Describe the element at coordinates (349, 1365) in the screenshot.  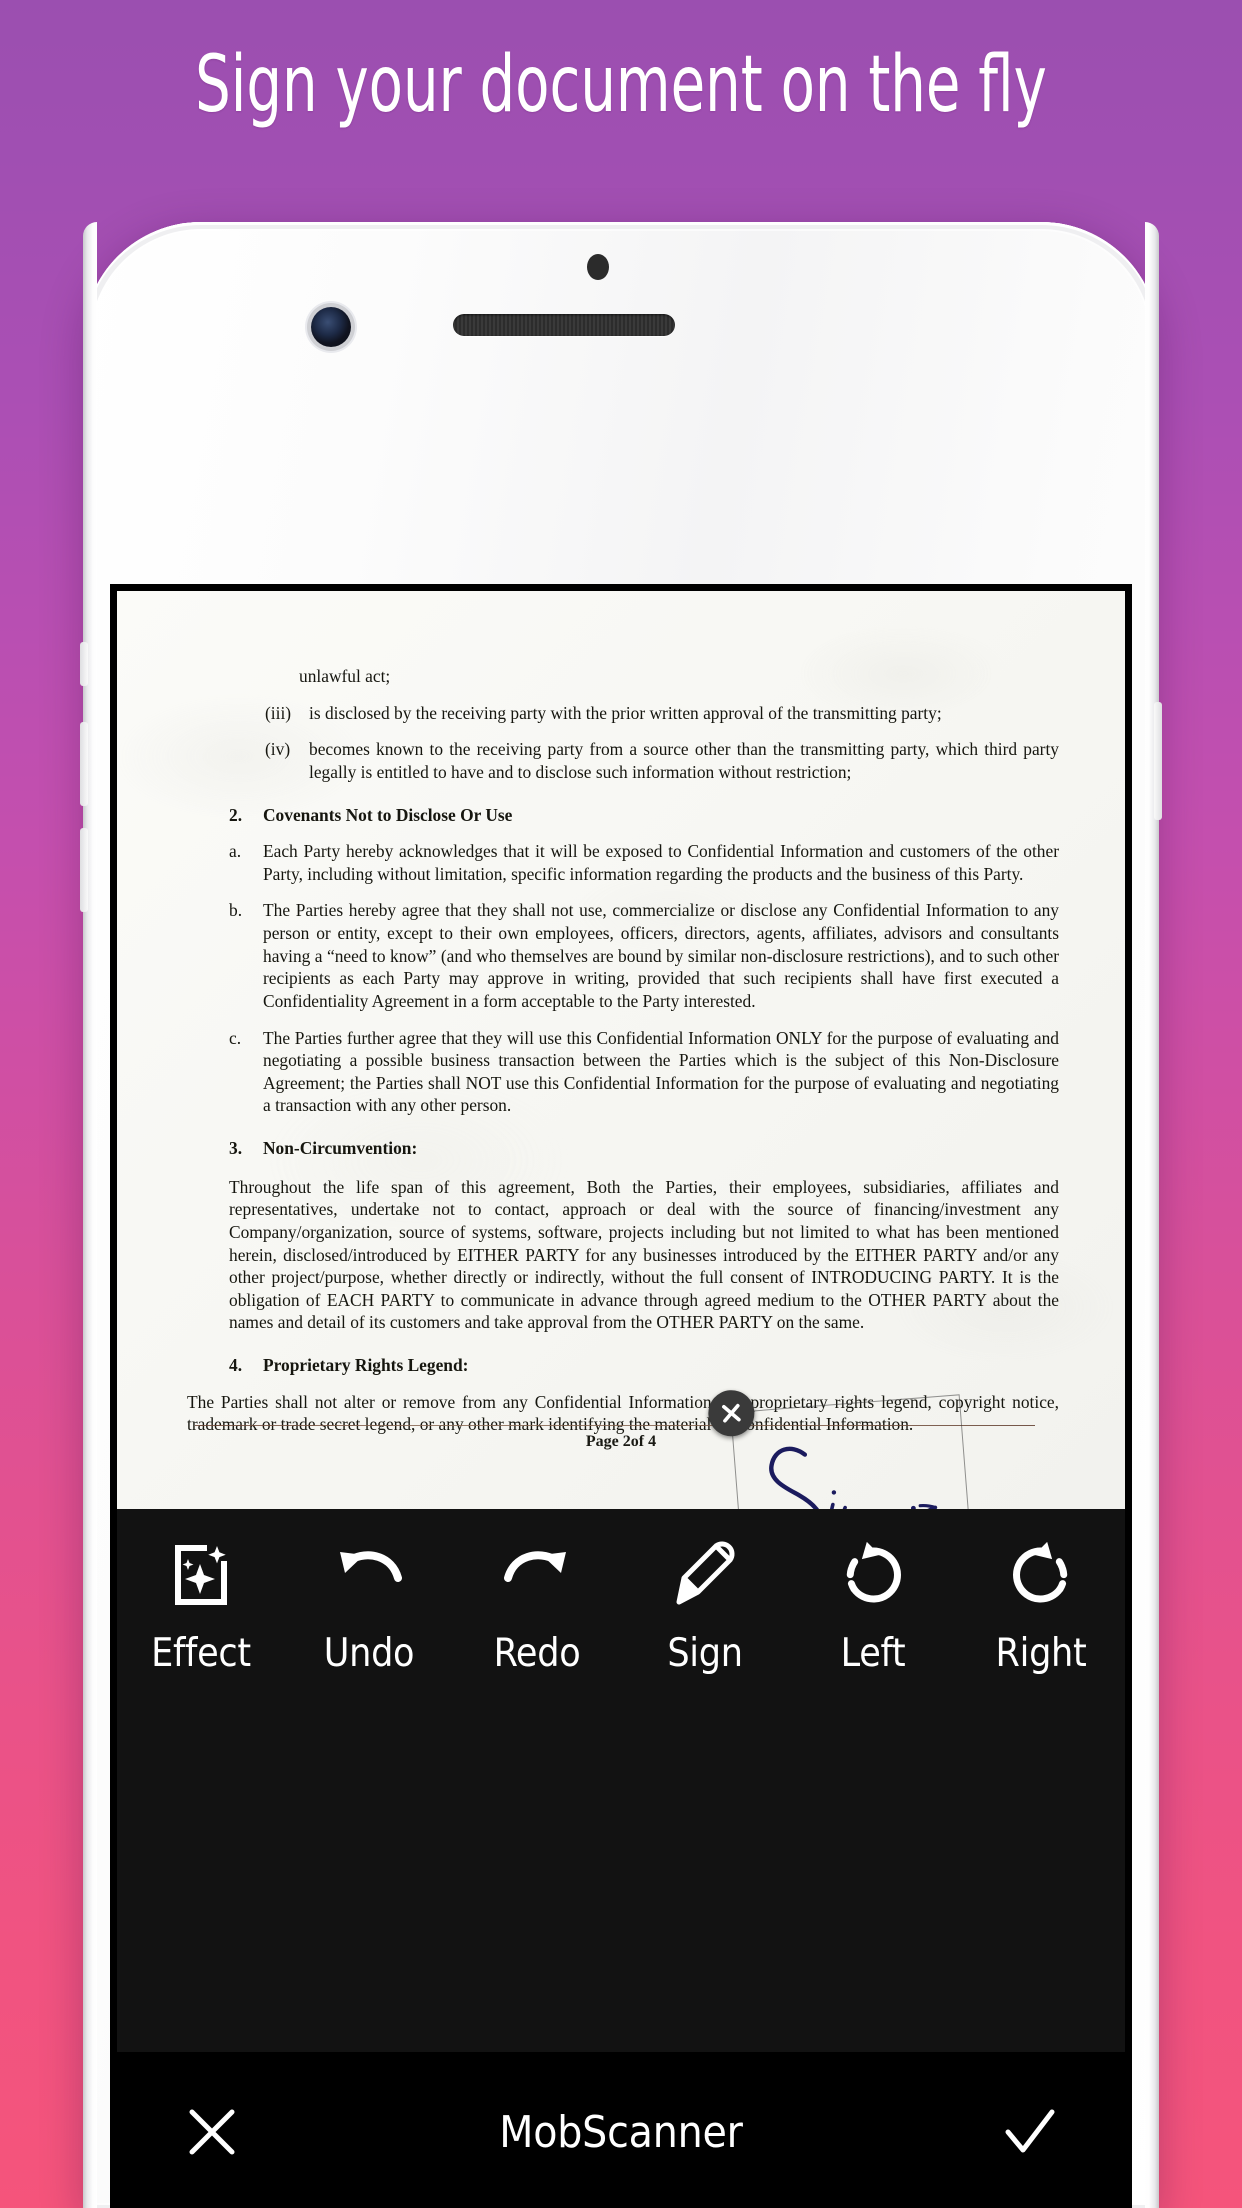
I see `document-paragraph: 4. Proprietary Rights Legend:` at that location.